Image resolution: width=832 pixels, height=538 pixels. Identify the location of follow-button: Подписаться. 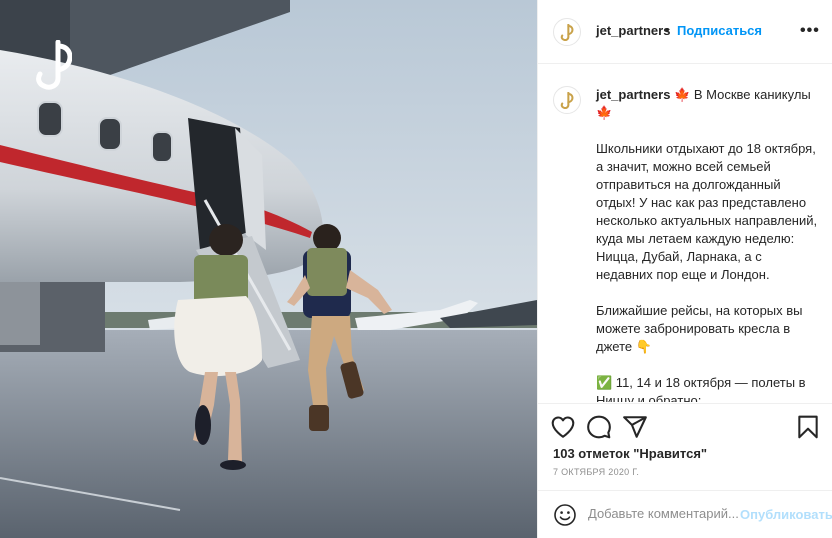
(719, 30).